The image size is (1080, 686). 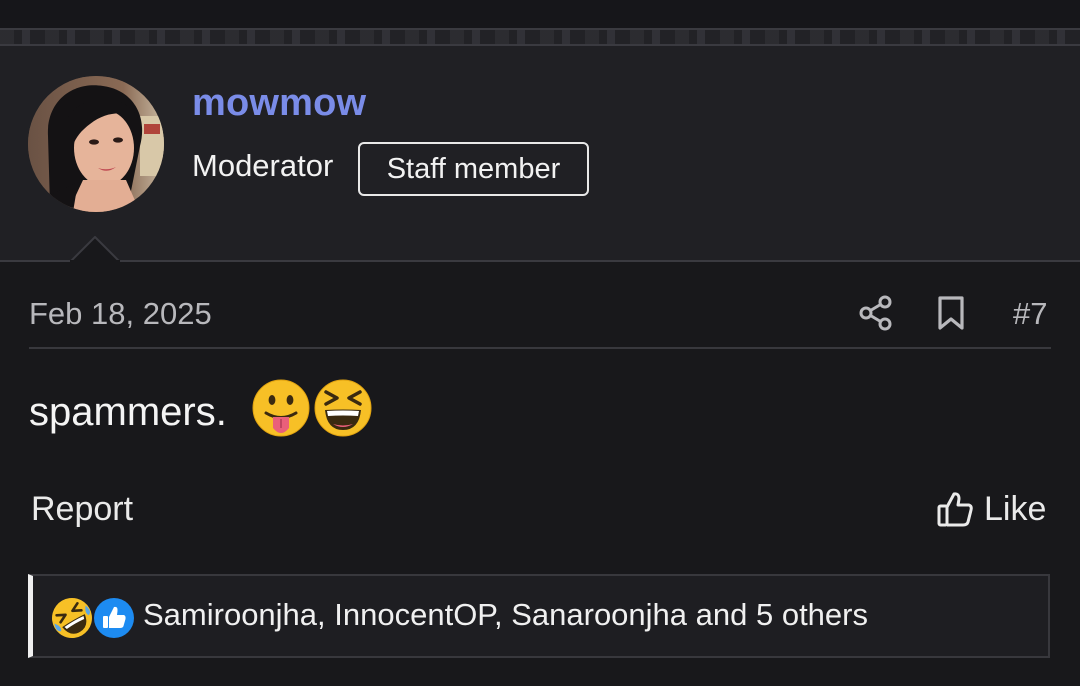 I want to click on staff-badge: Staff member, so click(x=473, y=169).